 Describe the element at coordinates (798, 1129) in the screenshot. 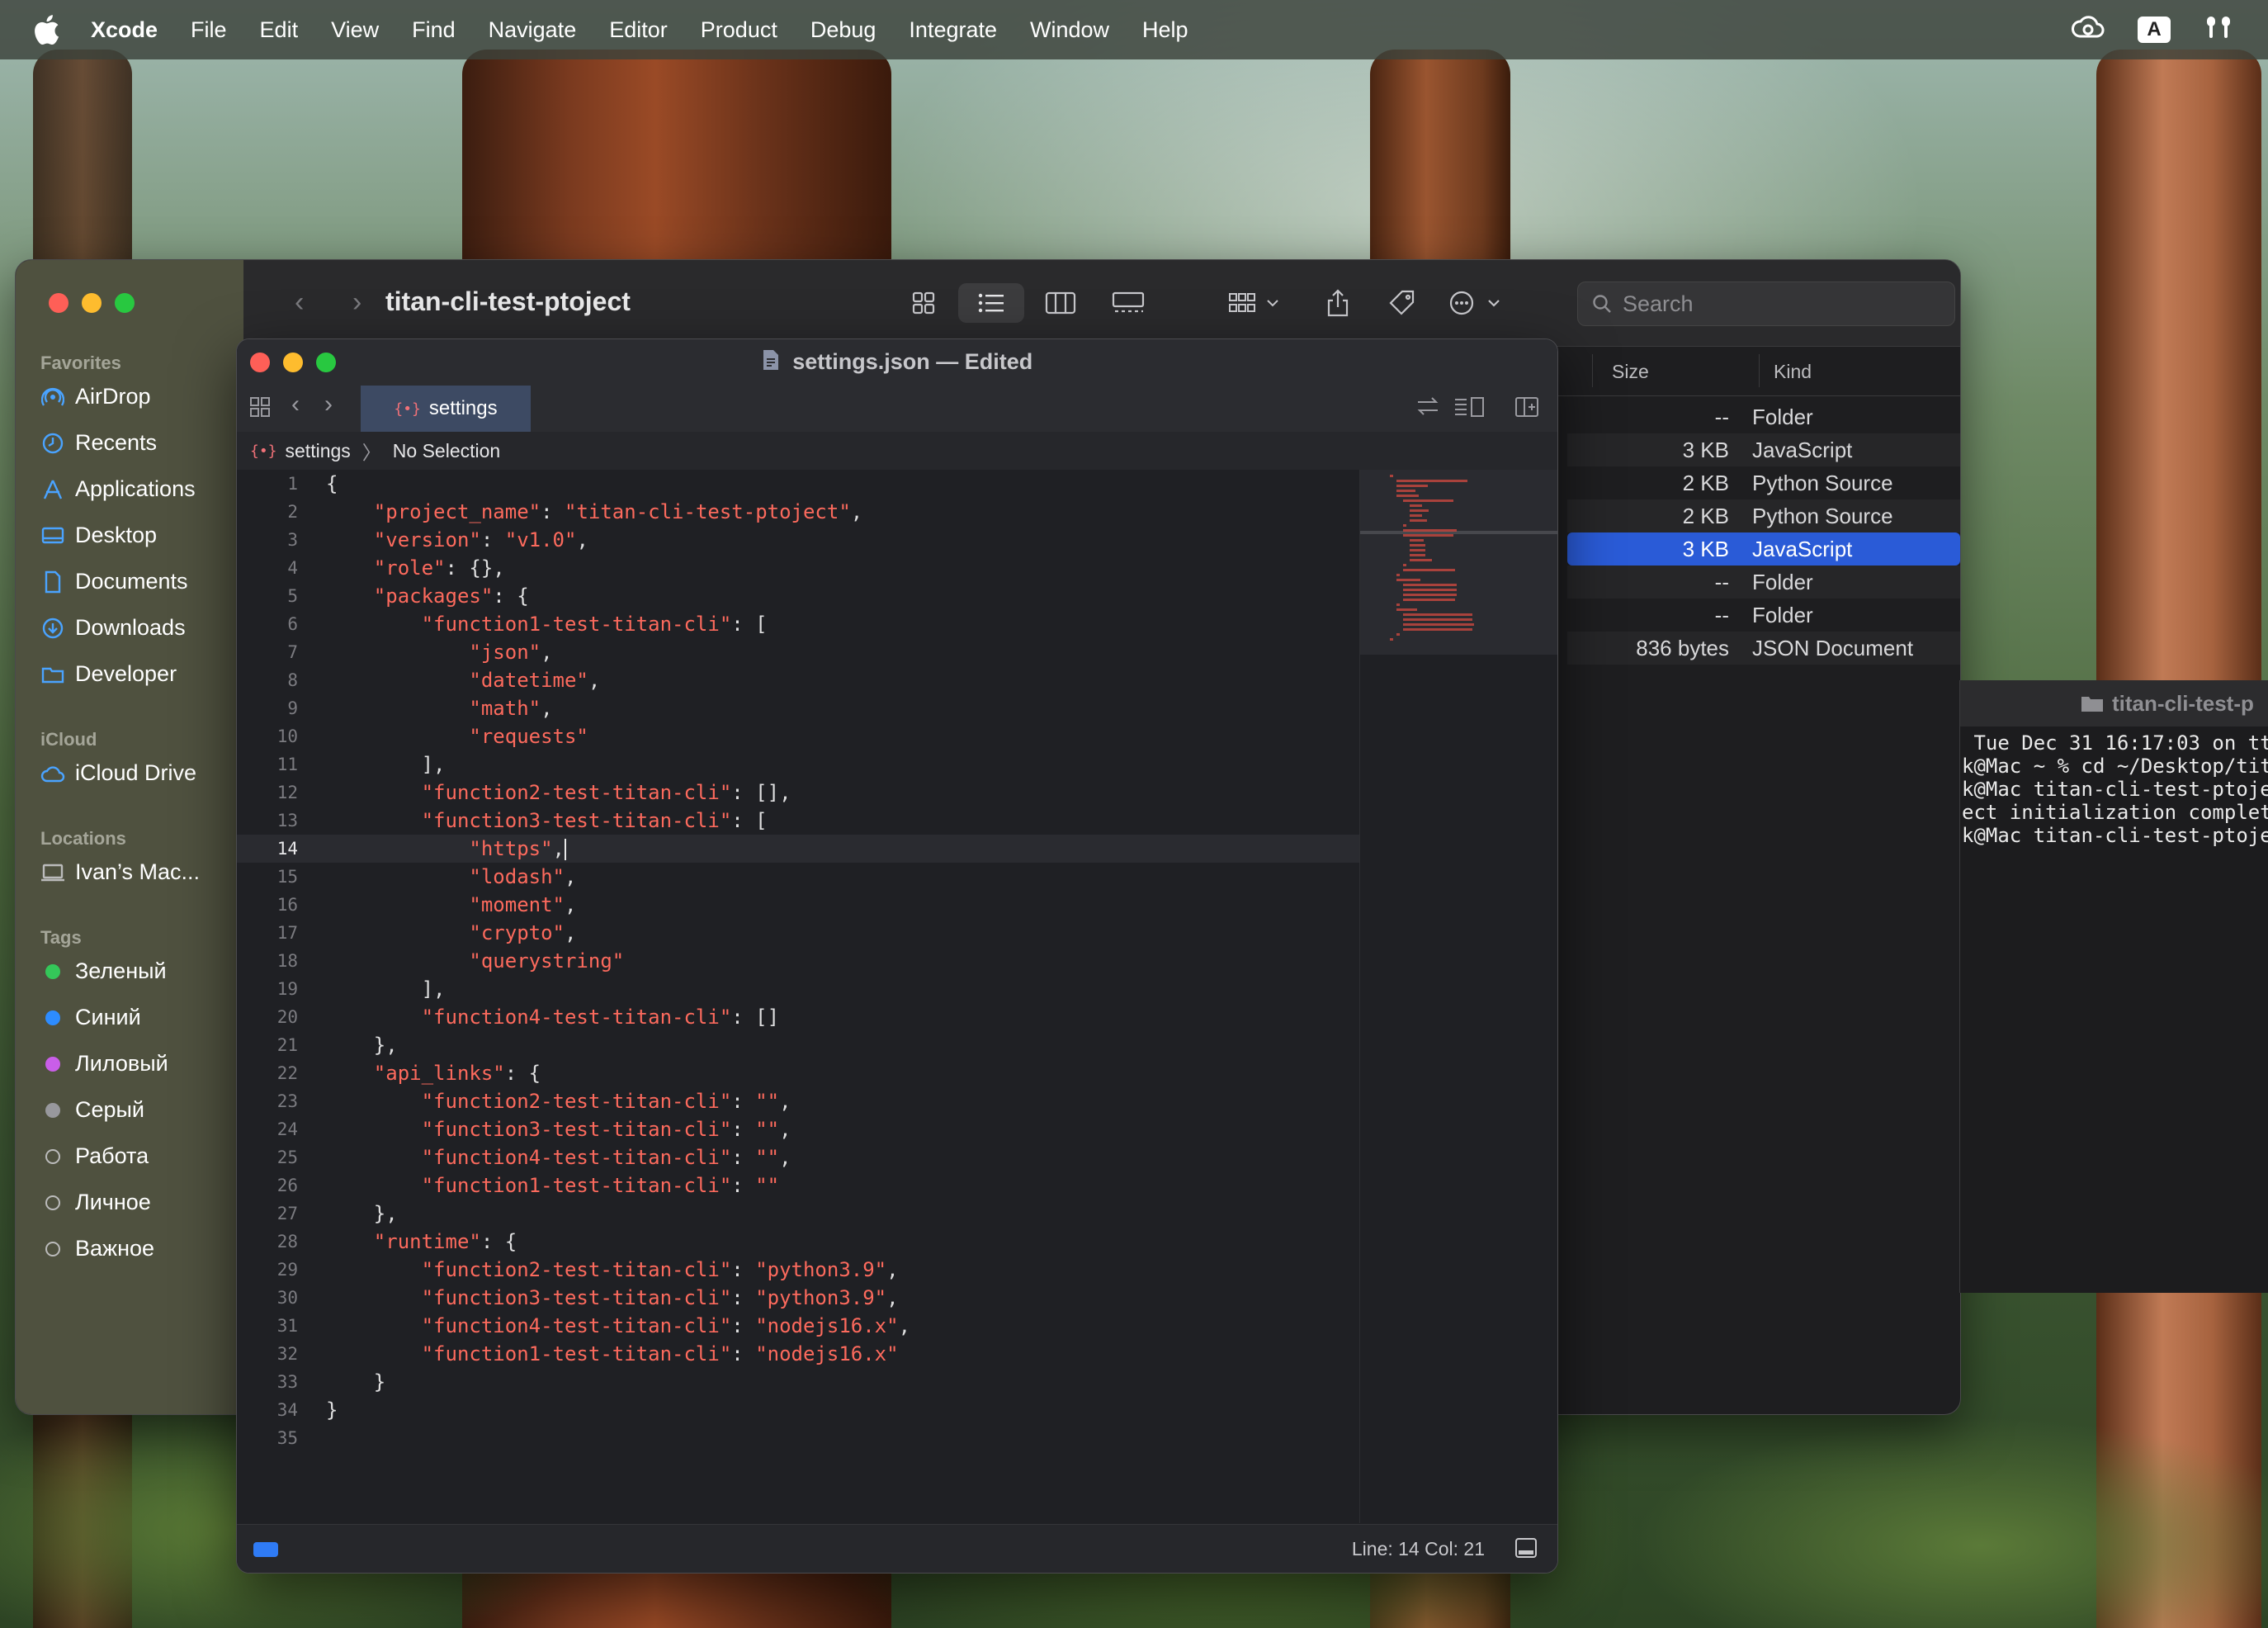

I see `code-line: 24 "function3-test-titan-cli": "",` at that location.